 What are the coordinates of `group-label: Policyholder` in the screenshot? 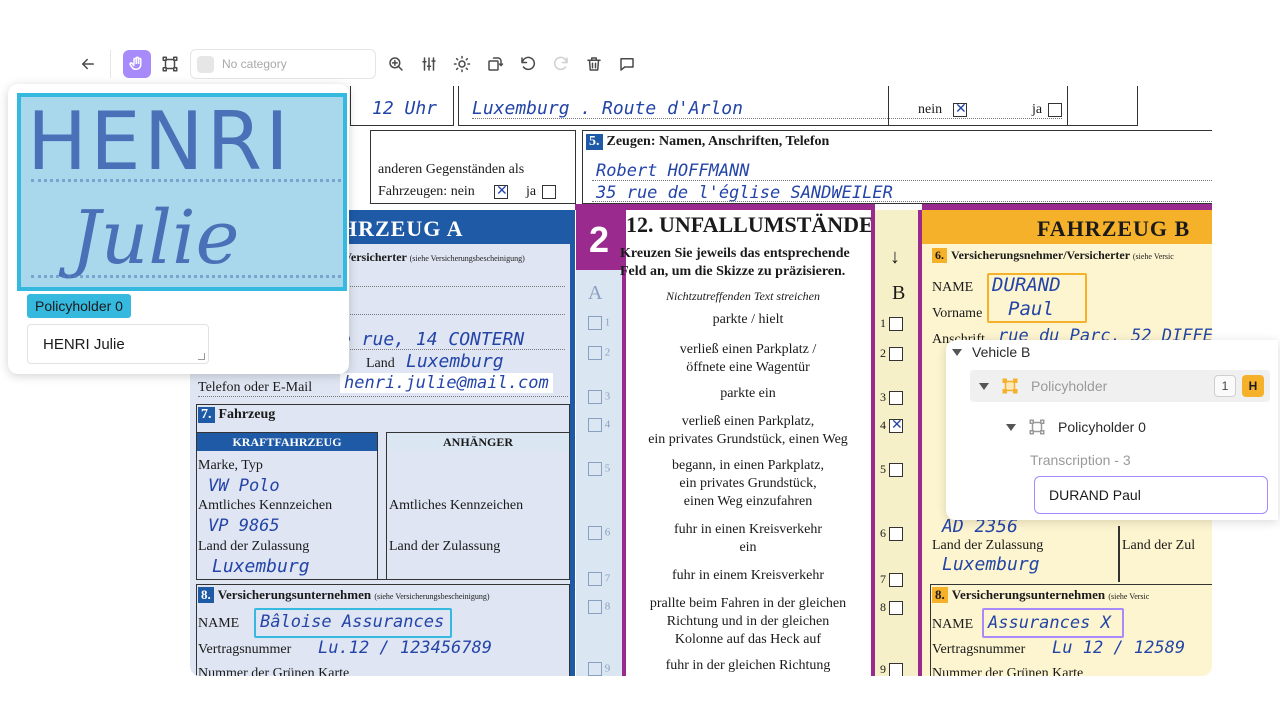 It's located at (1069, 386).